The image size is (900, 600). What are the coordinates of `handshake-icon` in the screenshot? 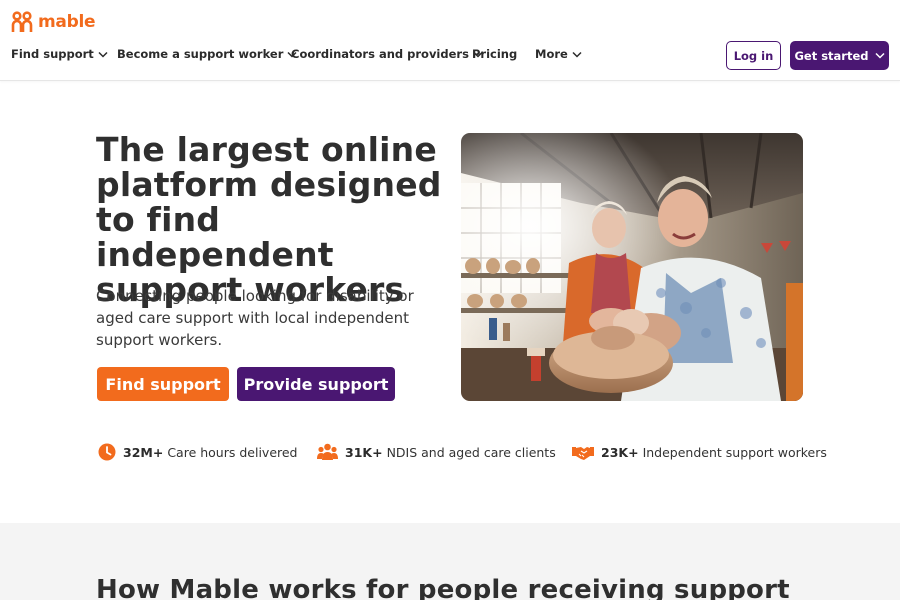 It's located at (583, 452).